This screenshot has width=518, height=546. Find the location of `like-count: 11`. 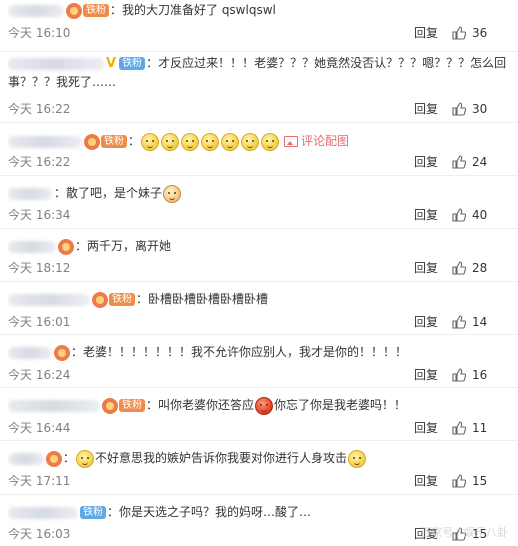

like-count: 11 is located at coordinates (480, 428).